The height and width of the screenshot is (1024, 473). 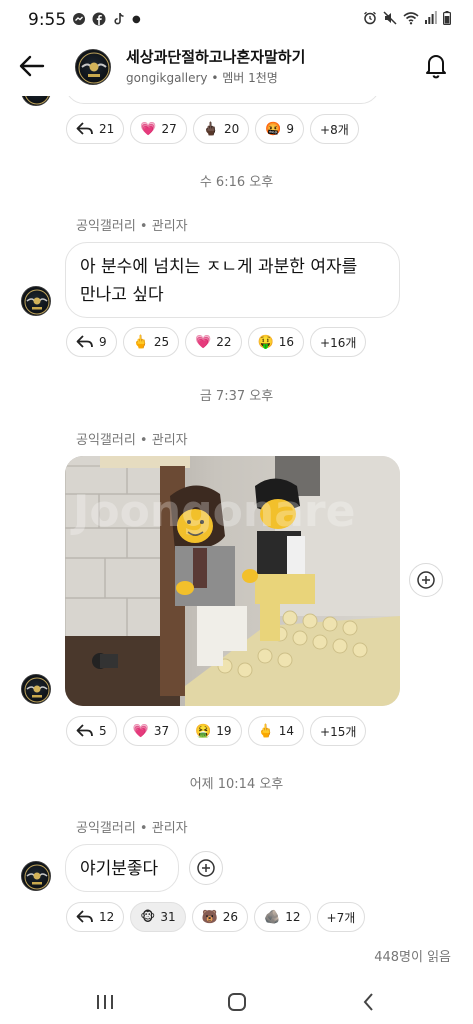 I want to click on recent-apps-button, so click(x=105, y=1002).